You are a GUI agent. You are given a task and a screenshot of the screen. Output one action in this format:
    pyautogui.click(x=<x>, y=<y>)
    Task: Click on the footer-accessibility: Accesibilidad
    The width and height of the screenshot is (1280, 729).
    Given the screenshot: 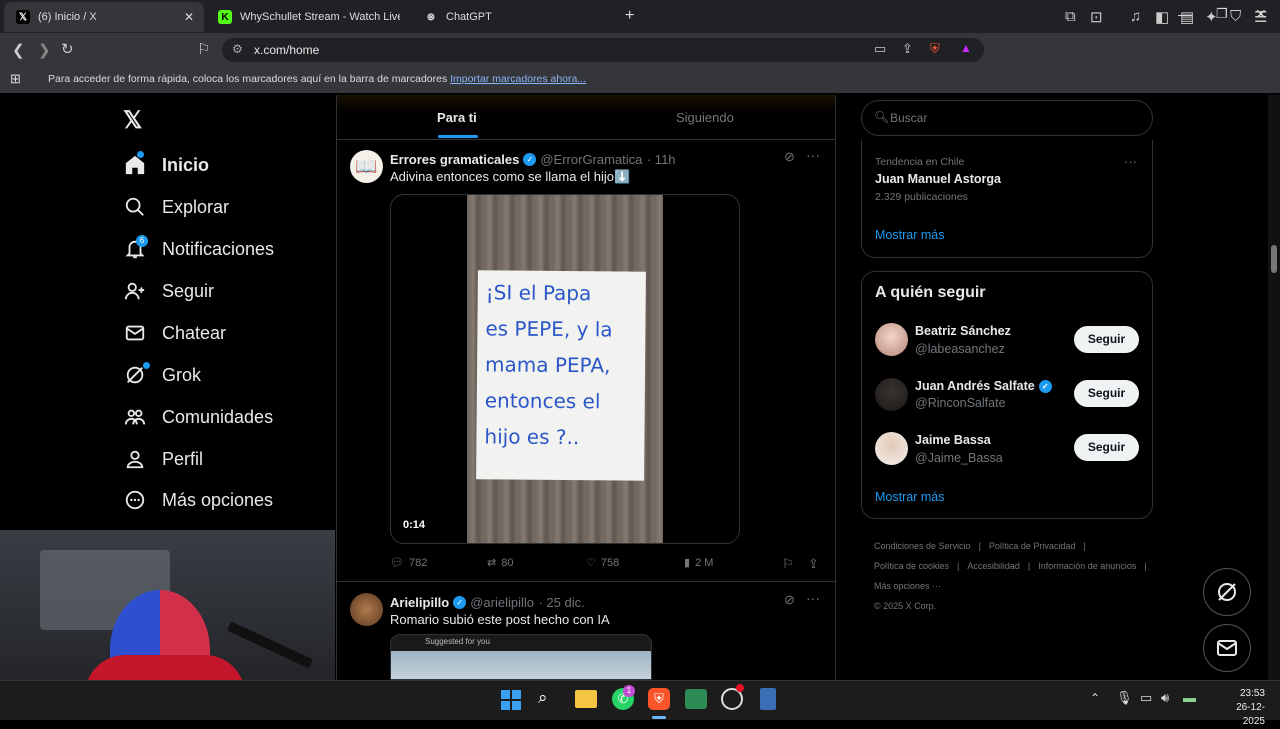 What is the action you would take?
    pyautogui.click(x=993, y=566)
    